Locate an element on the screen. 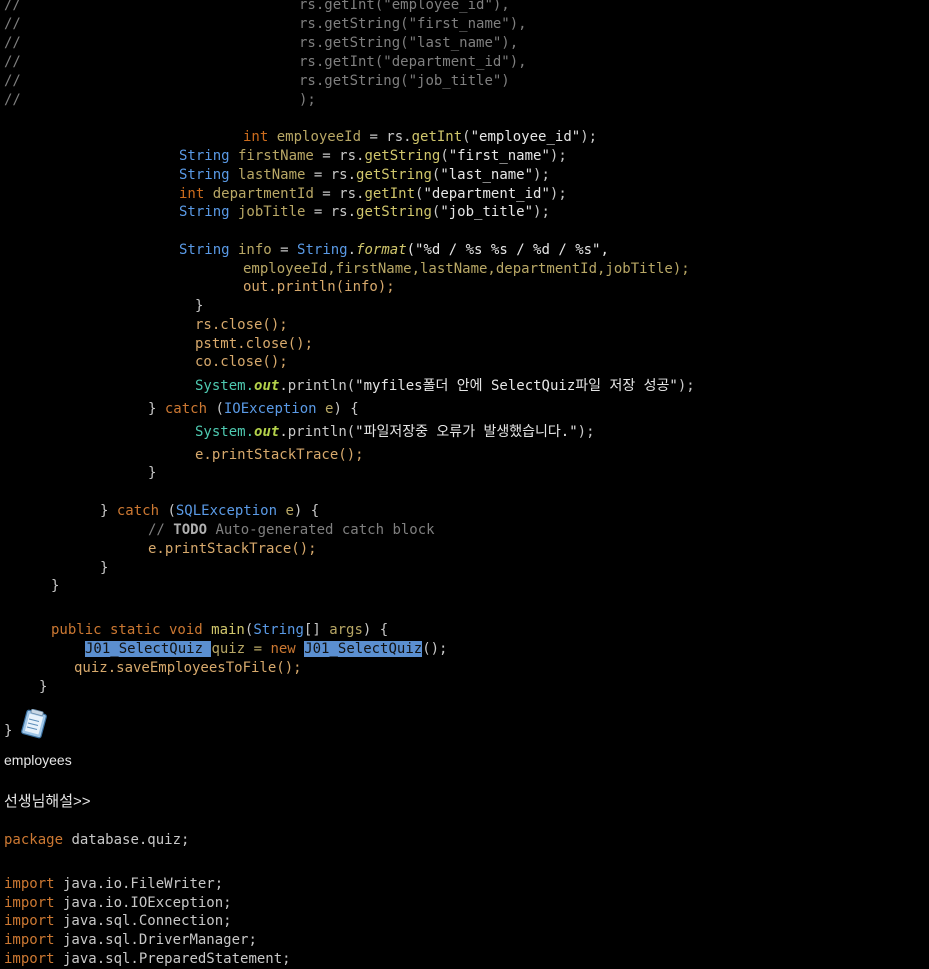  notepad-icon is located at coordinates (35, 724).